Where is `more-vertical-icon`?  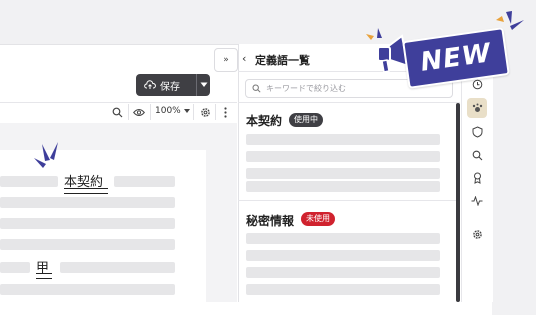
more-vertical-icon is located at coordinates (225, 112).